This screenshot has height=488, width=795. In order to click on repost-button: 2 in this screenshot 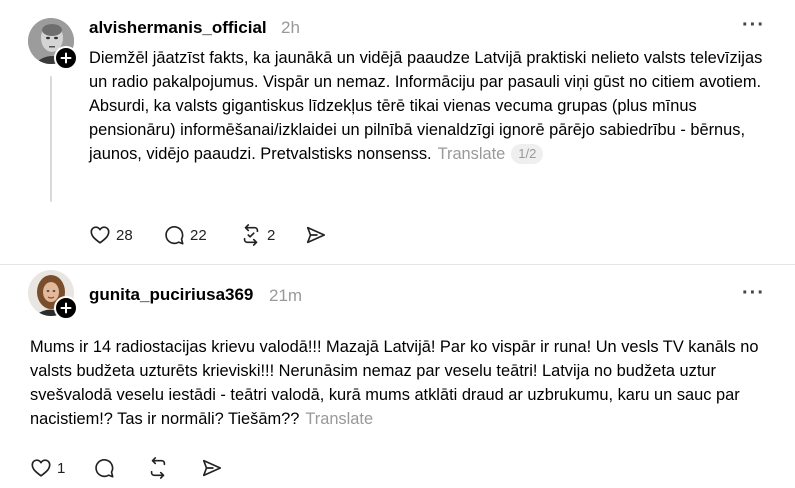, I will do `click(257, 235)`.